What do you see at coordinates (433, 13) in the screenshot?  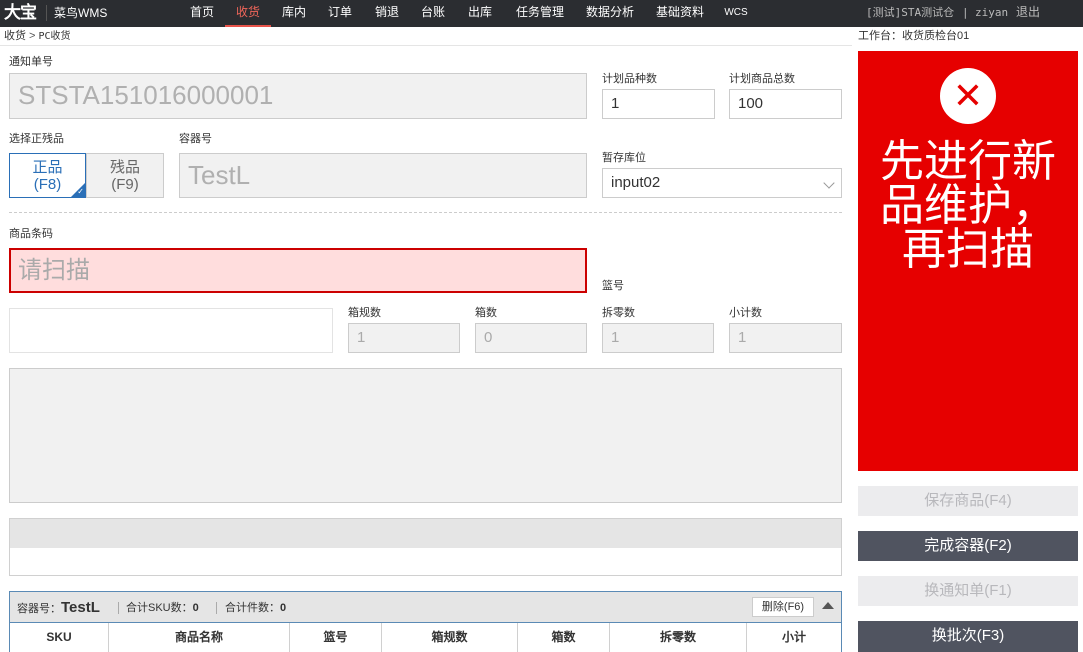 I see `nav-ledger: 台账` at bounding box center [433, 13].